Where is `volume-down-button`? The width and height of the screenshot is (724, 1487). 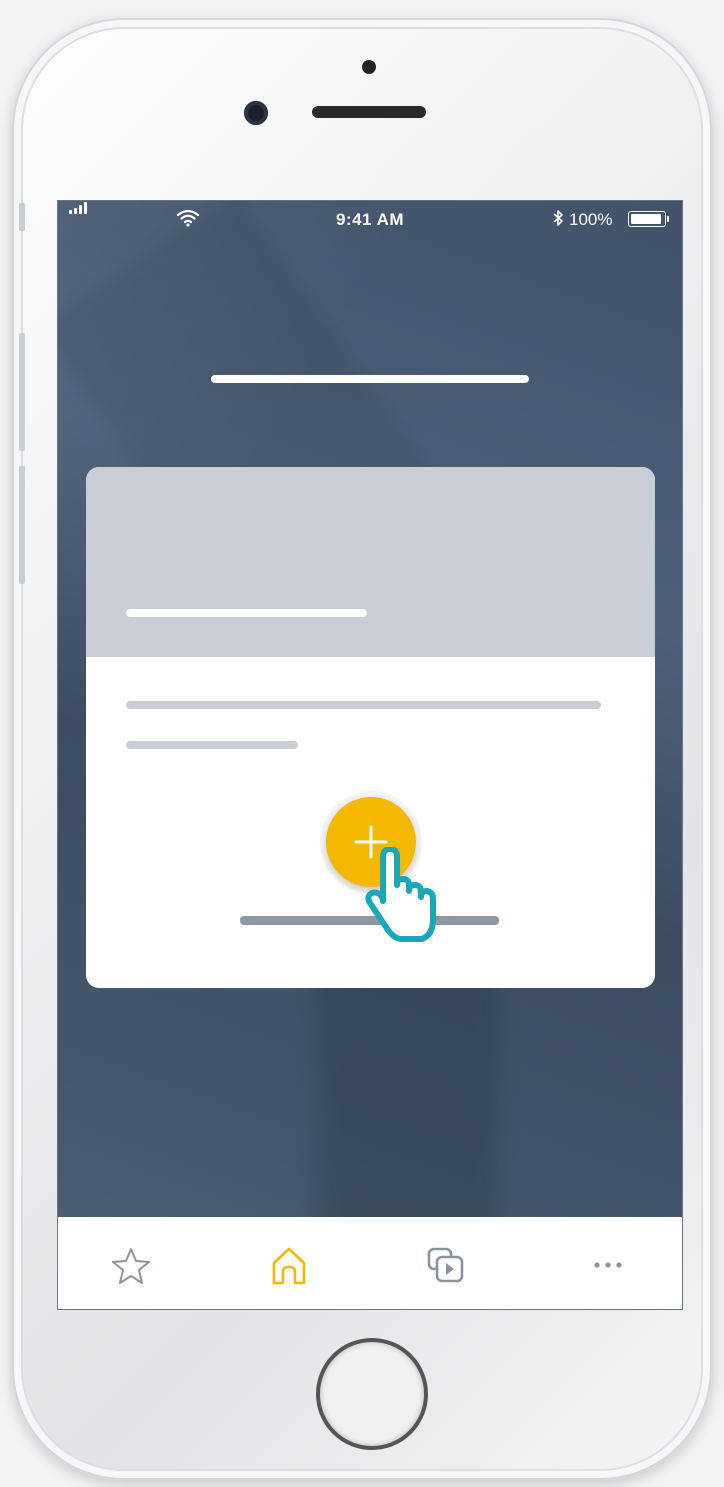
volume-down-button is located at coordinates (22, 525).